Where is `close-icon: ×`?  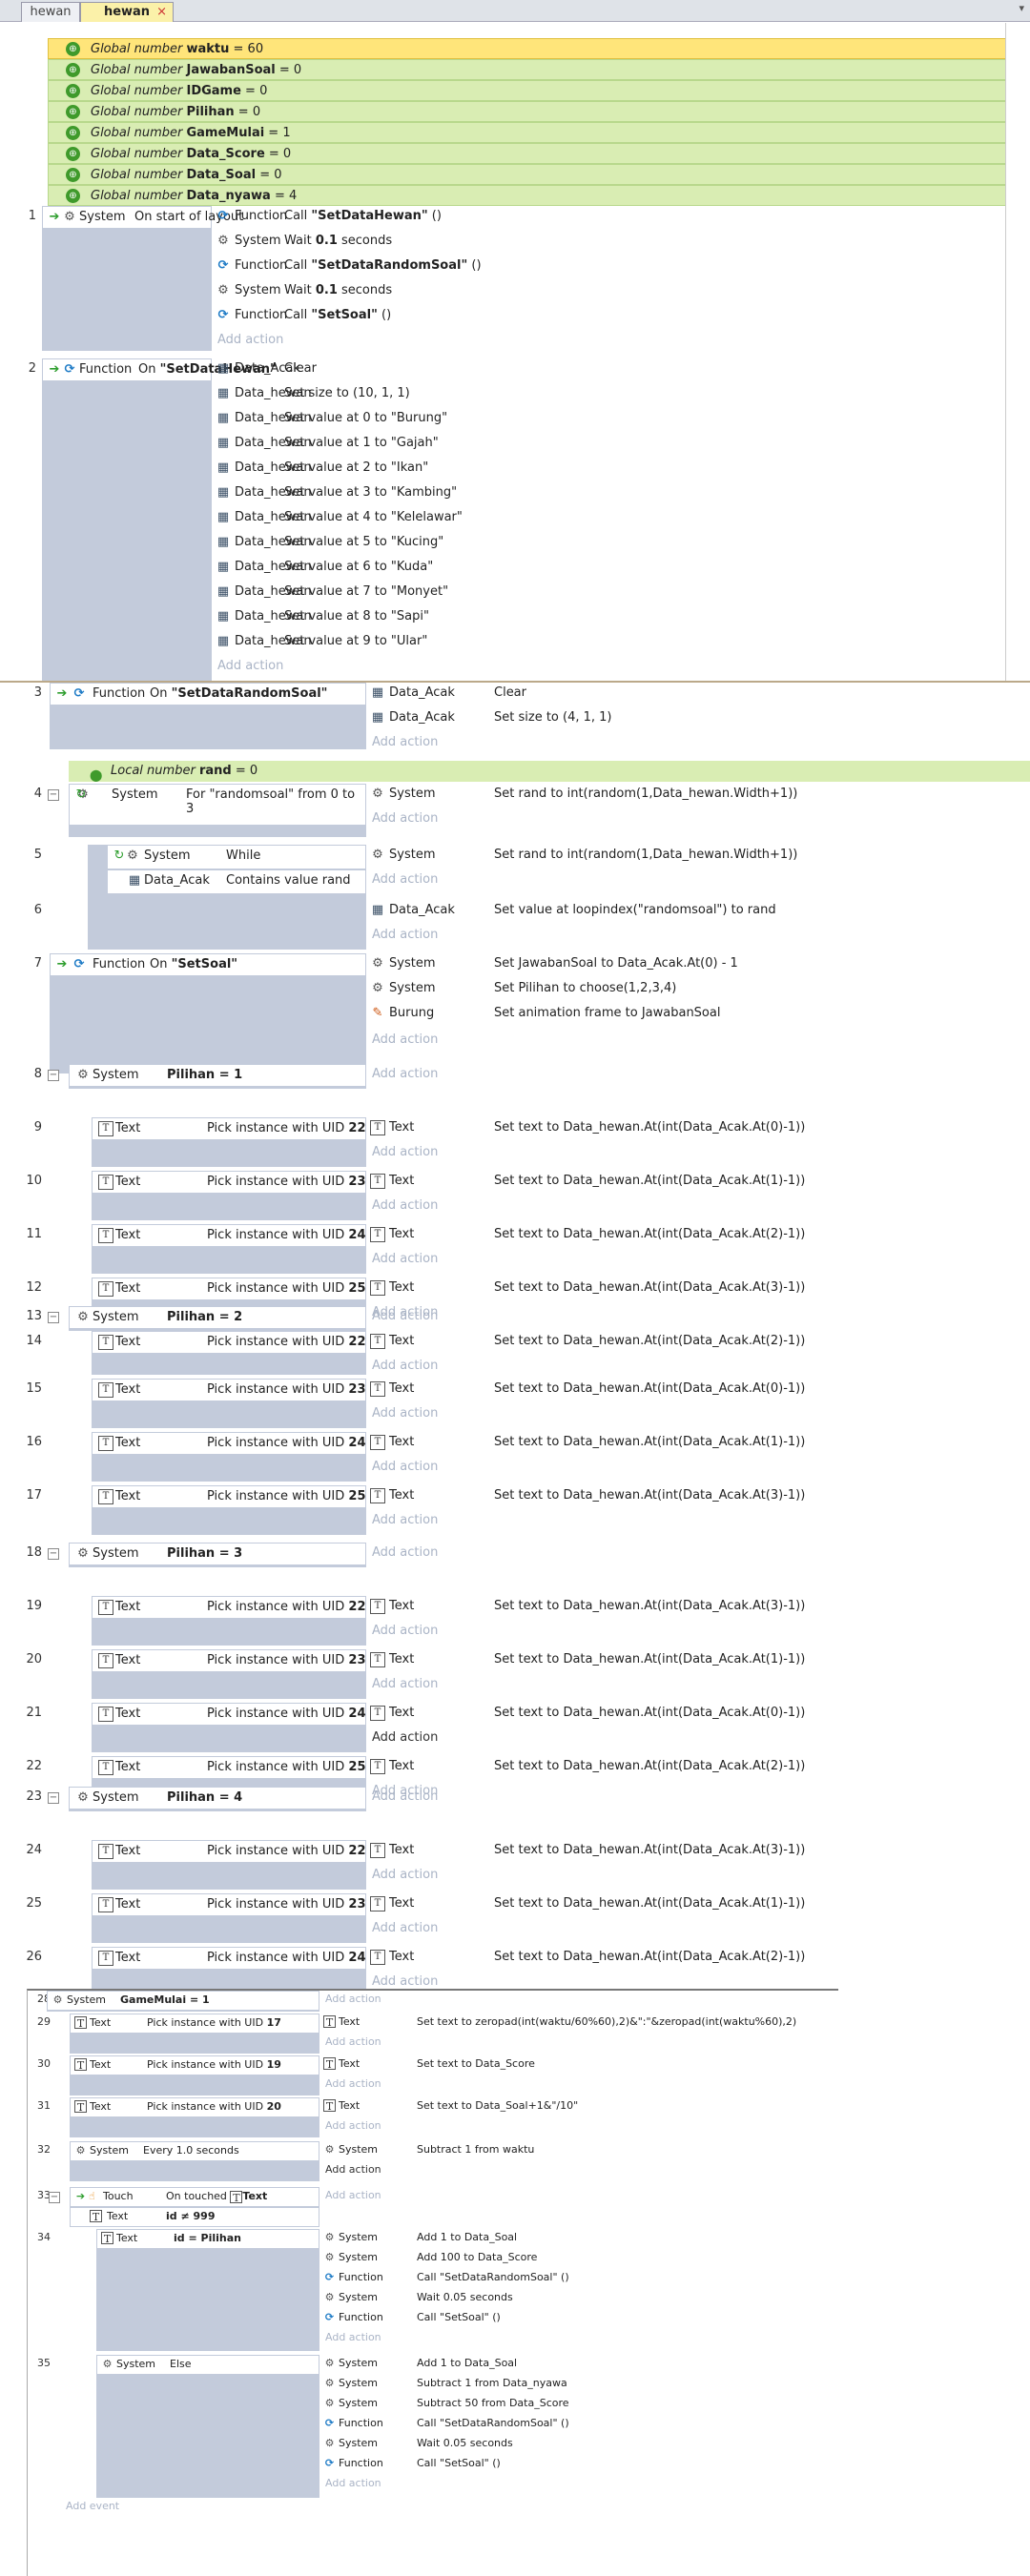 close-icon: × is located at coordinates (161, 12).